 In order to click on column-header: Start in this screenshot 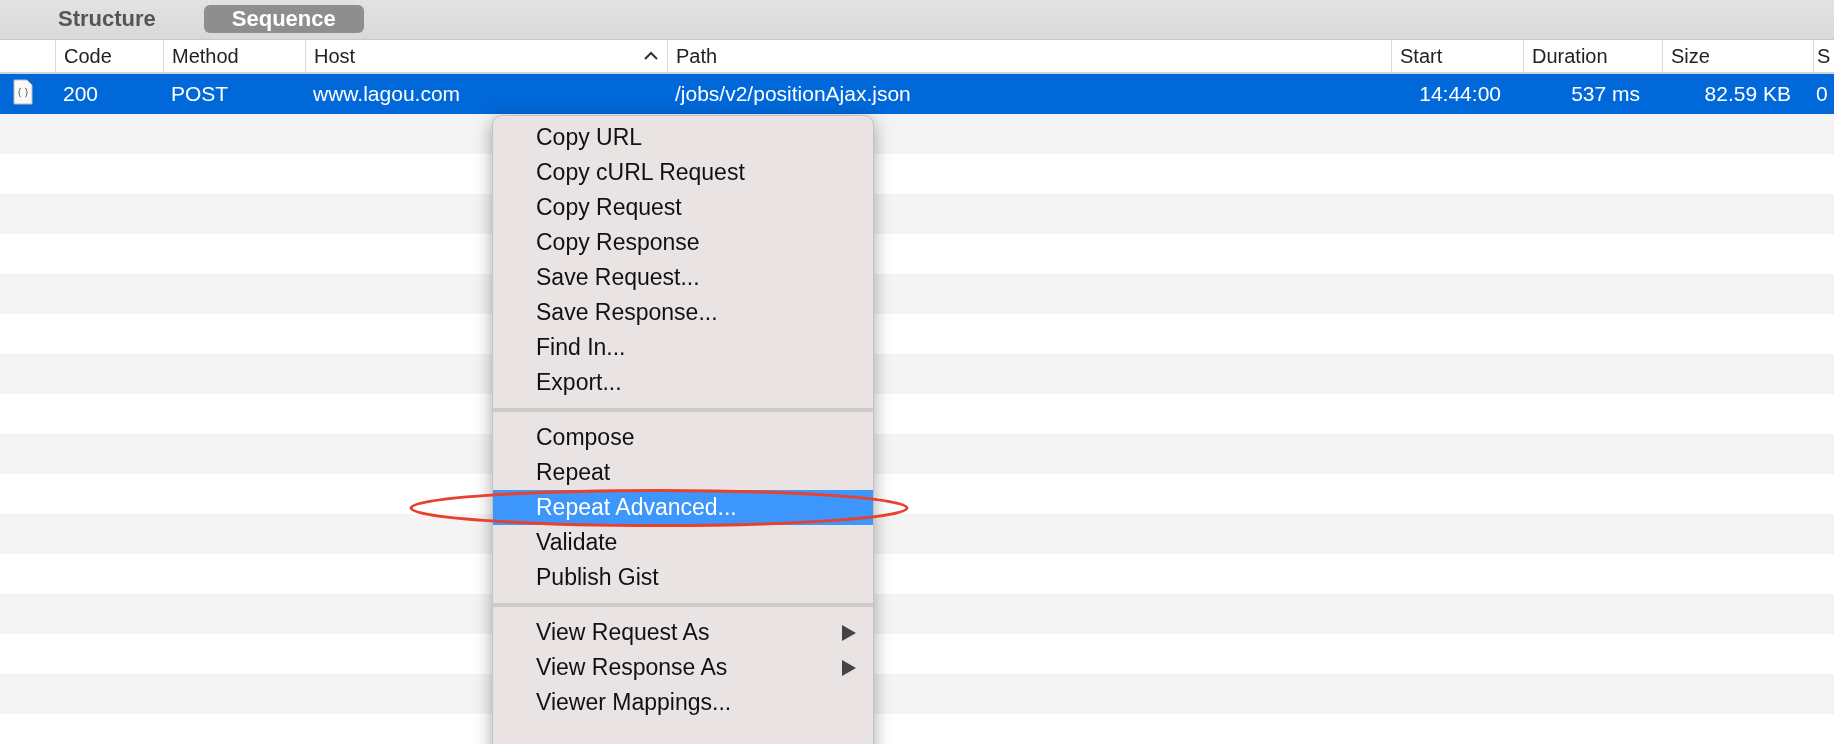, I will do `click(1457, 56)`.